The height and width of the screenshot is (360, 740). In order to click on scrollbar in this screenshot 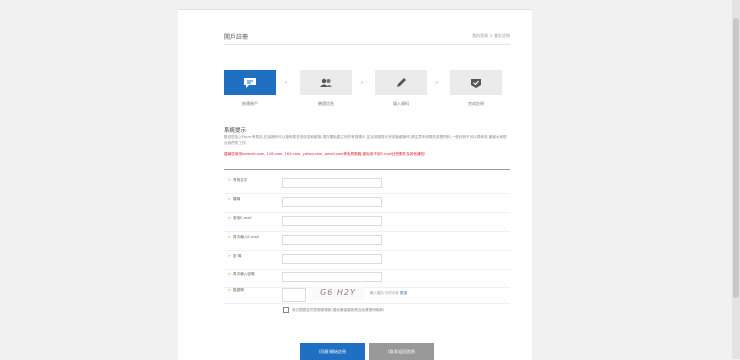, I will do `click(736, 179)`.